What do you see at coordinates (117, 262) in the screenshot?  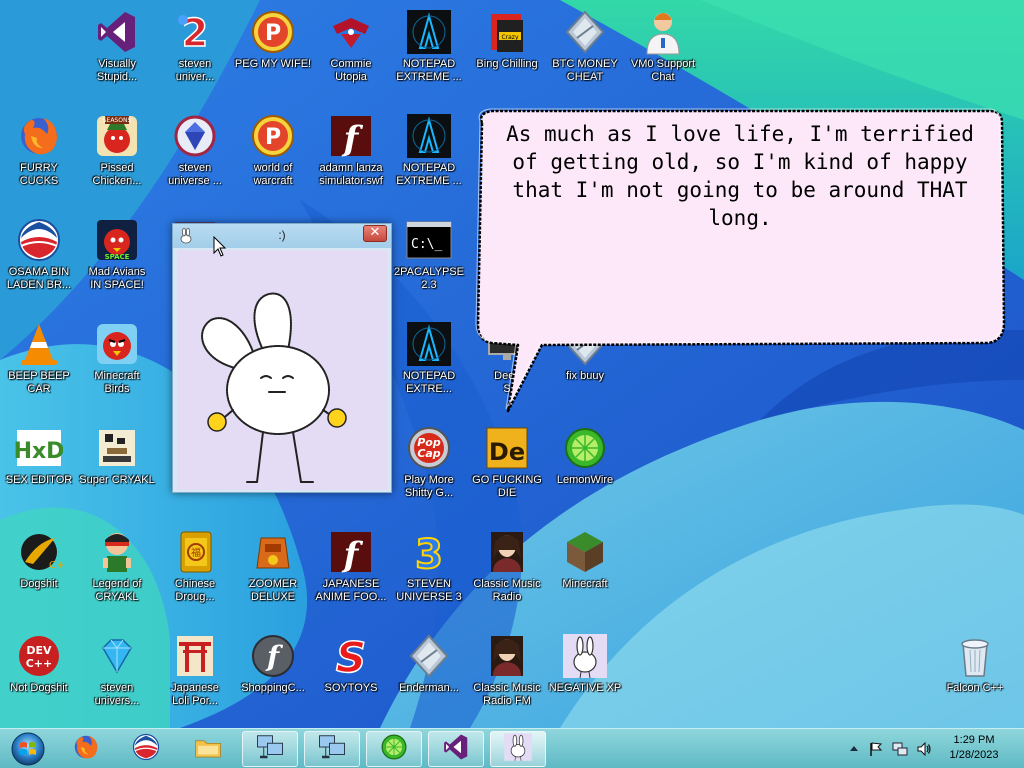 I see `desktop-icon: SPACE Mad Avians IN SPACE!` at bounding box center [117, 262].